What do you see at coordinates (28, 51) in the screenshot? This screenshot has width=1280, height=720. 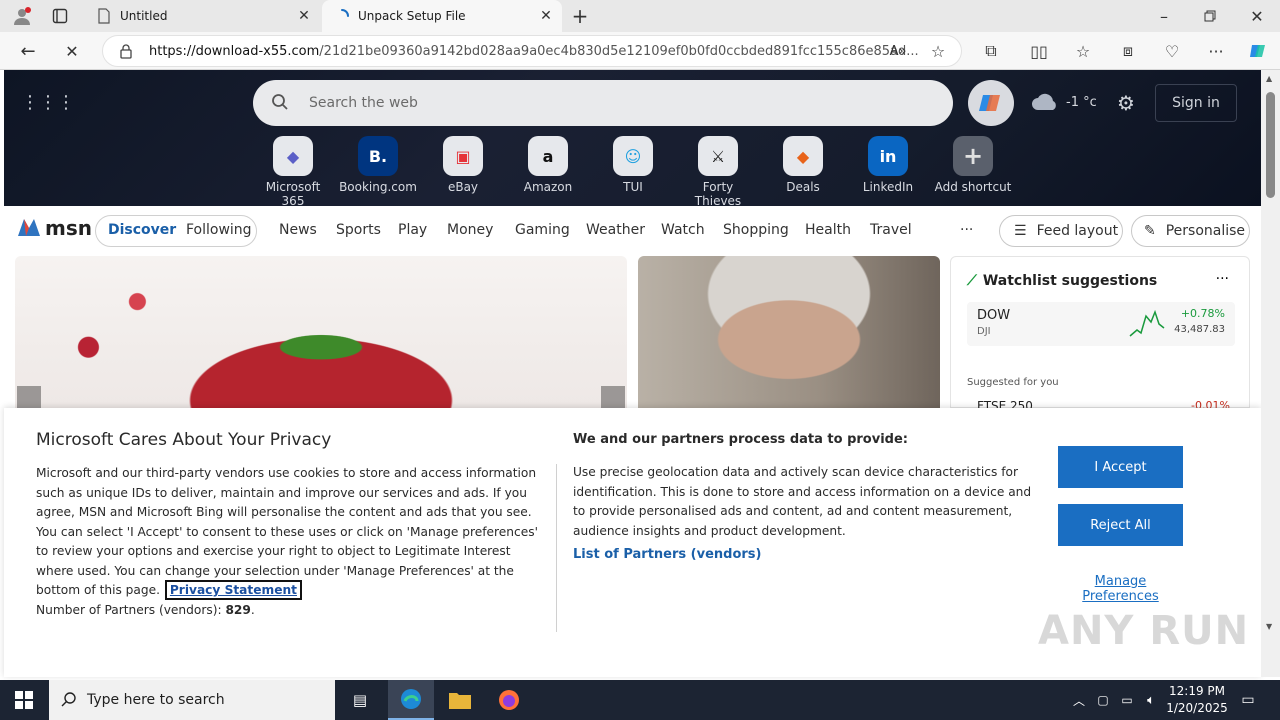 I see `back-icon: ←` at bounding box center [28, 51].